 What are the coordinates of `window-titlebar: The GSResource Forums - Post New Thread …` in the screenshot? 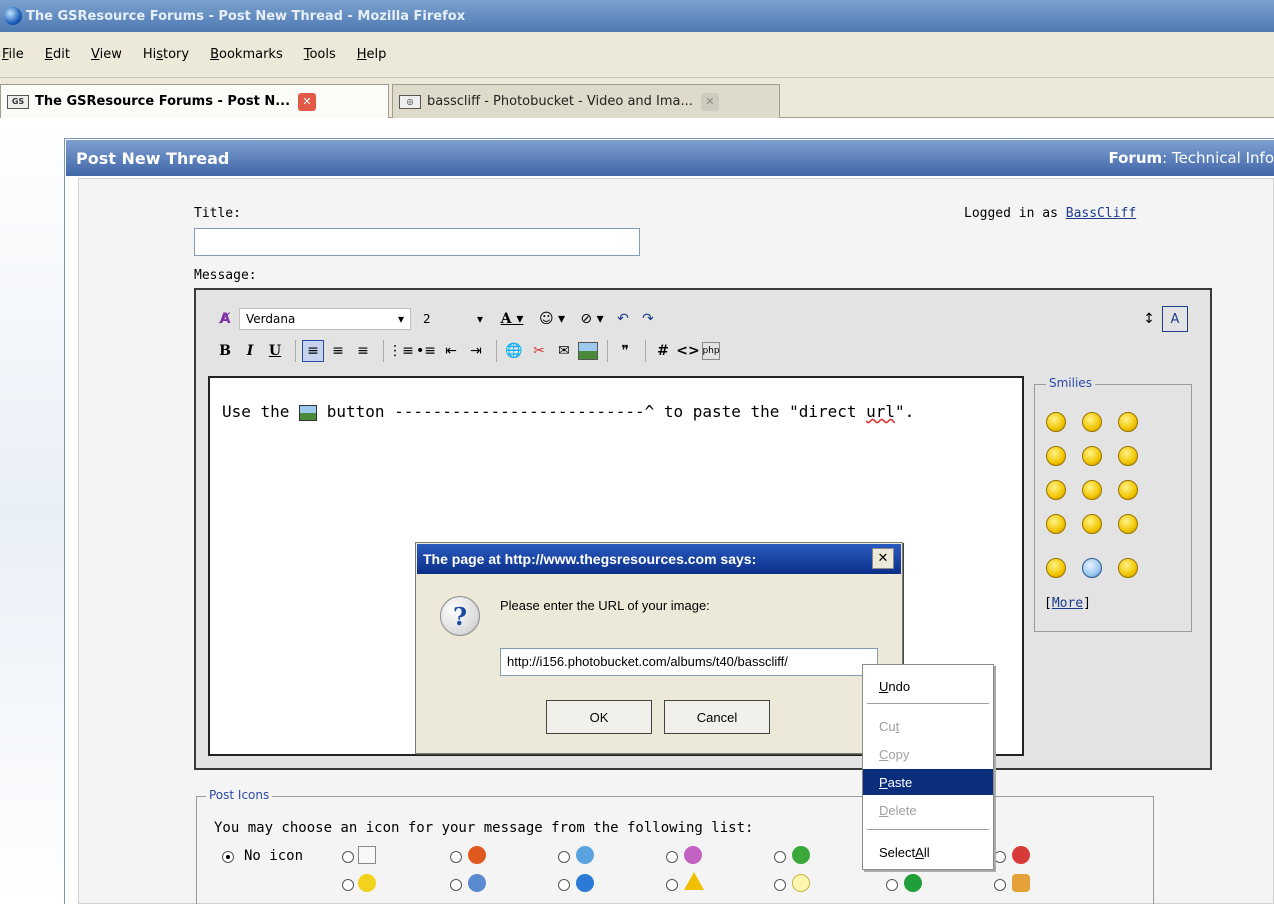 It's located at (637, 16).